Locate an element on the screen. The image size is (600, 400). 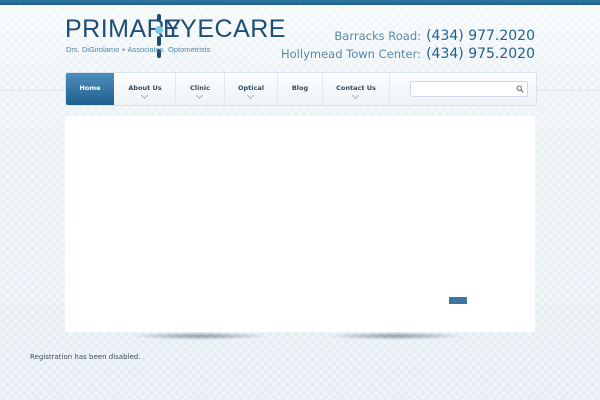
phone-label: Hollymead Town Center: is located at coordinates (351, 54).